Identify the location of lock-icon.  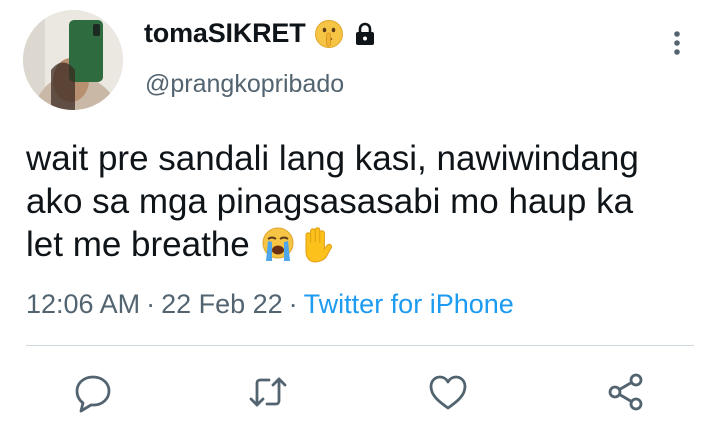
(364, 33).